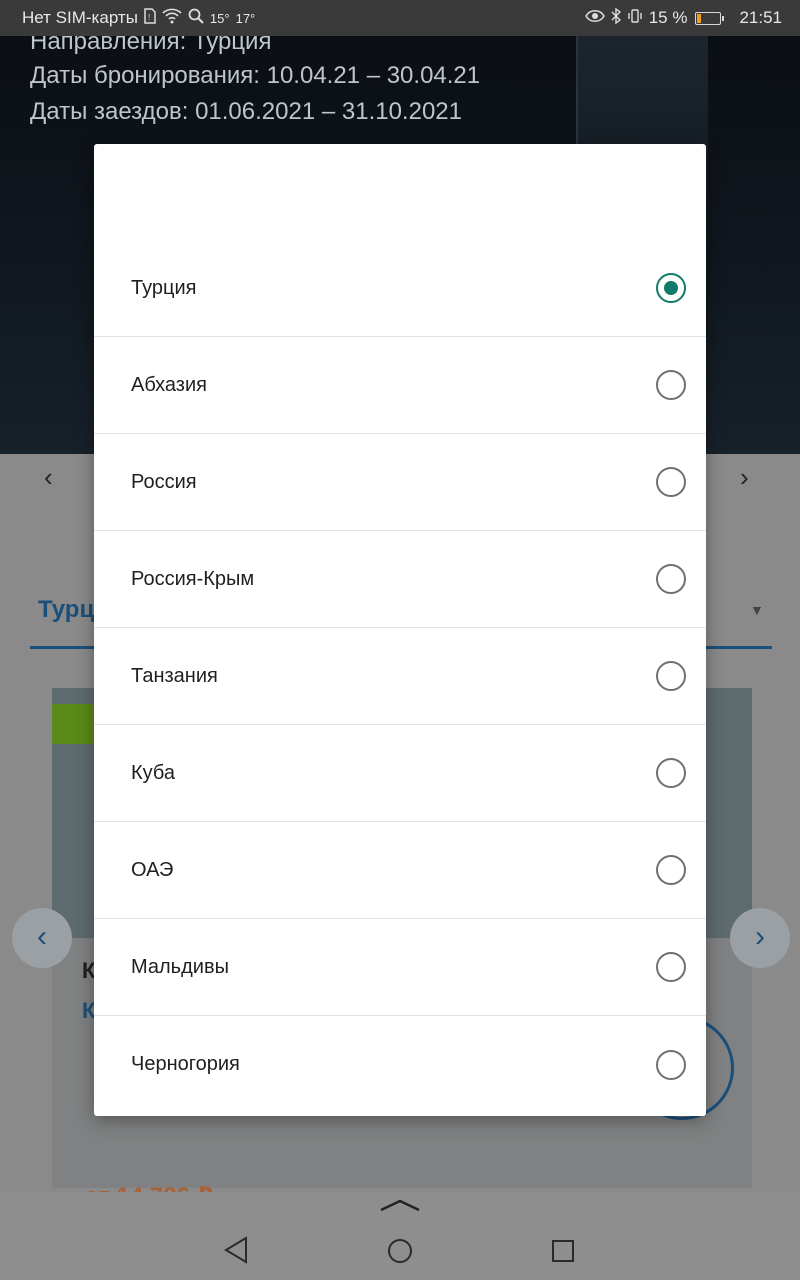  I want to click on battery-percent: 15 %, so click(668, 17).